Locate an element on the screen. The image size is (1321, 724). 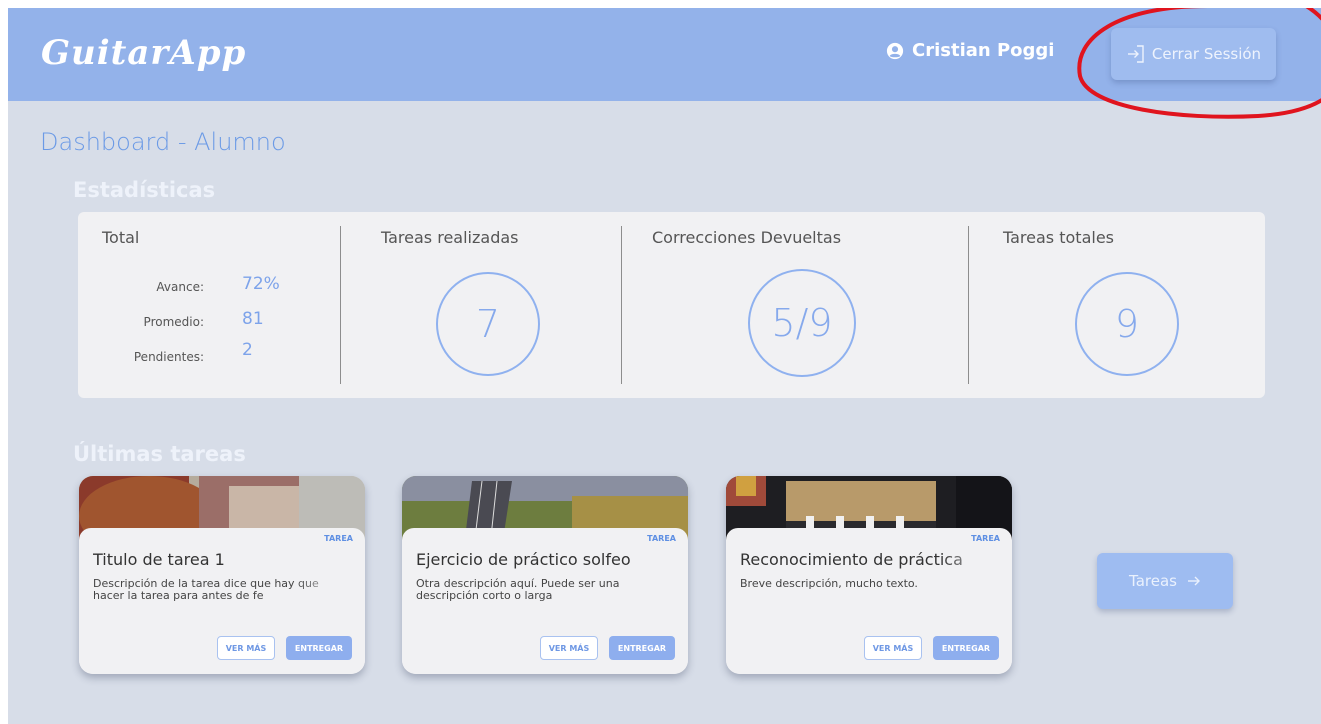
all-tasks-button: Tareas is located at coordinates (1165, 581).